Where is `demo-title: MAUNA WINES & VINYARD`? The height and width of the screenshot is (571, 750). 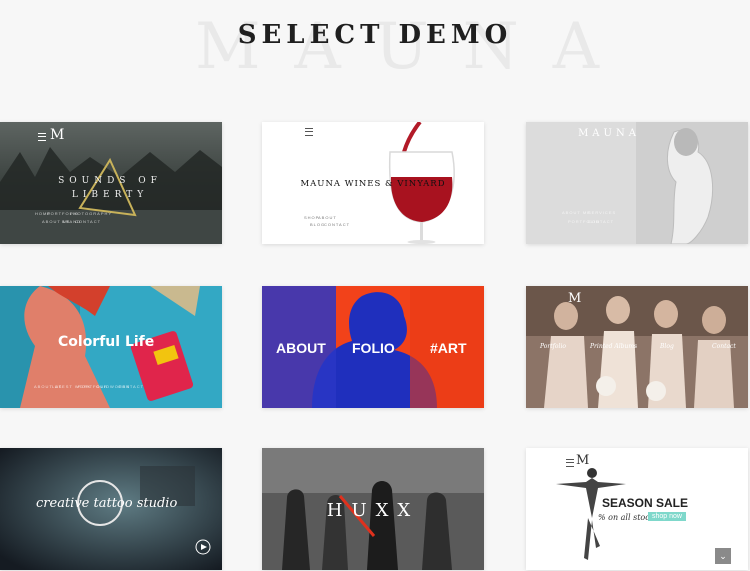 demo-title: MAUNA WINES & VINYARD is located at coordinates (373, 184).